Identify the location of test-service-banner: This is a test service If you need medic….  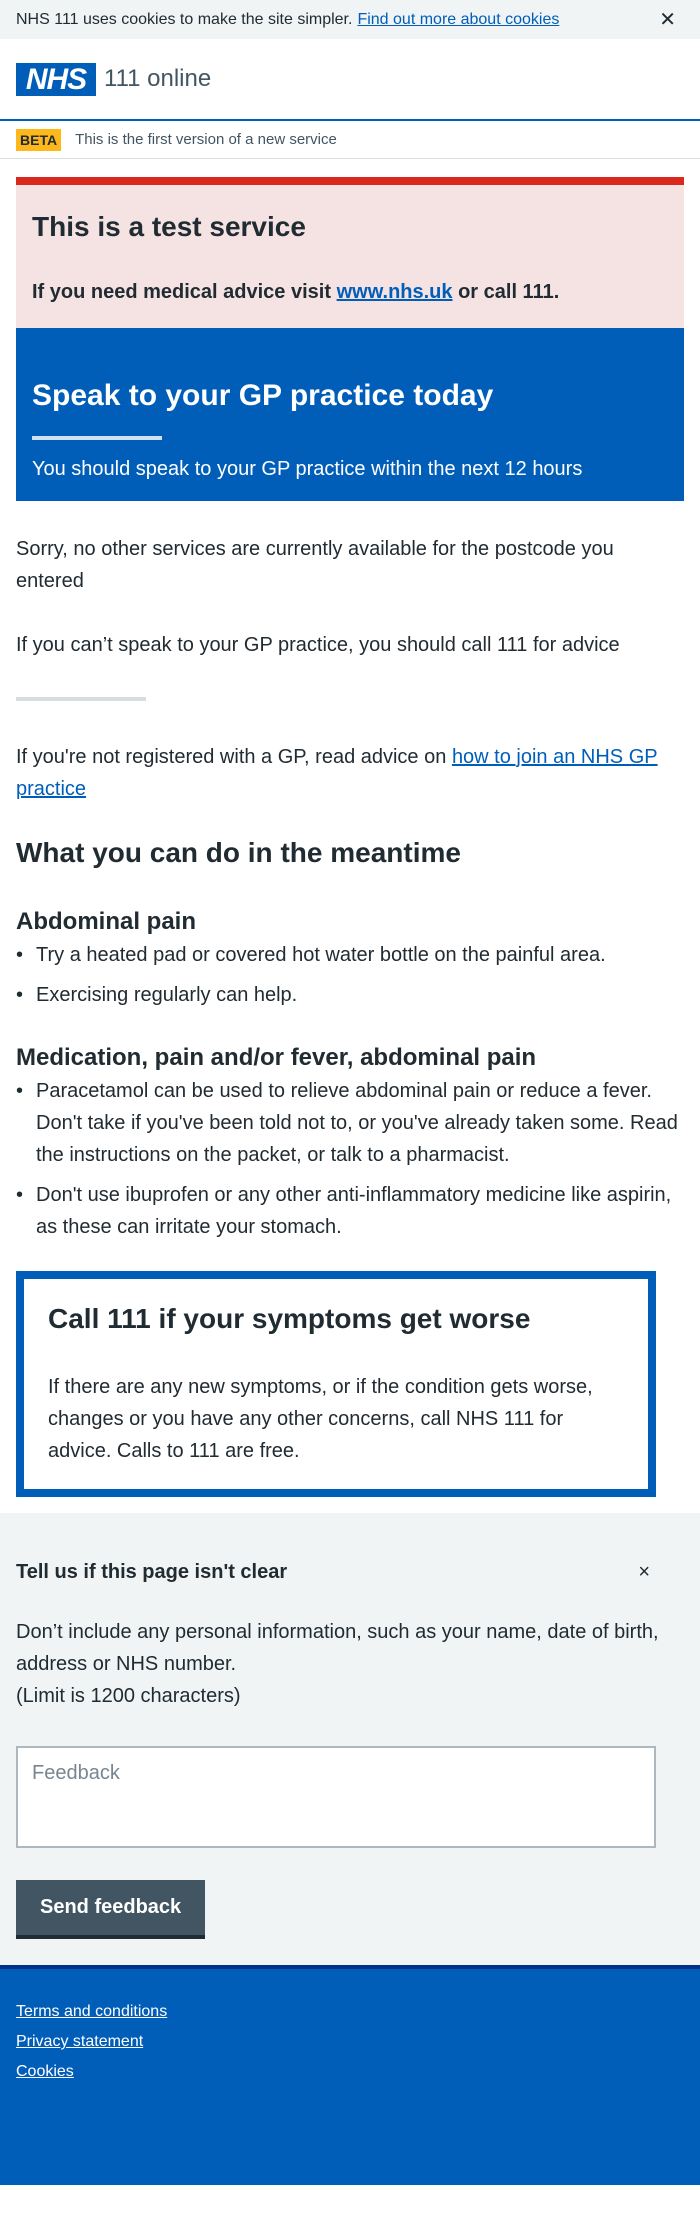
(350, 252).